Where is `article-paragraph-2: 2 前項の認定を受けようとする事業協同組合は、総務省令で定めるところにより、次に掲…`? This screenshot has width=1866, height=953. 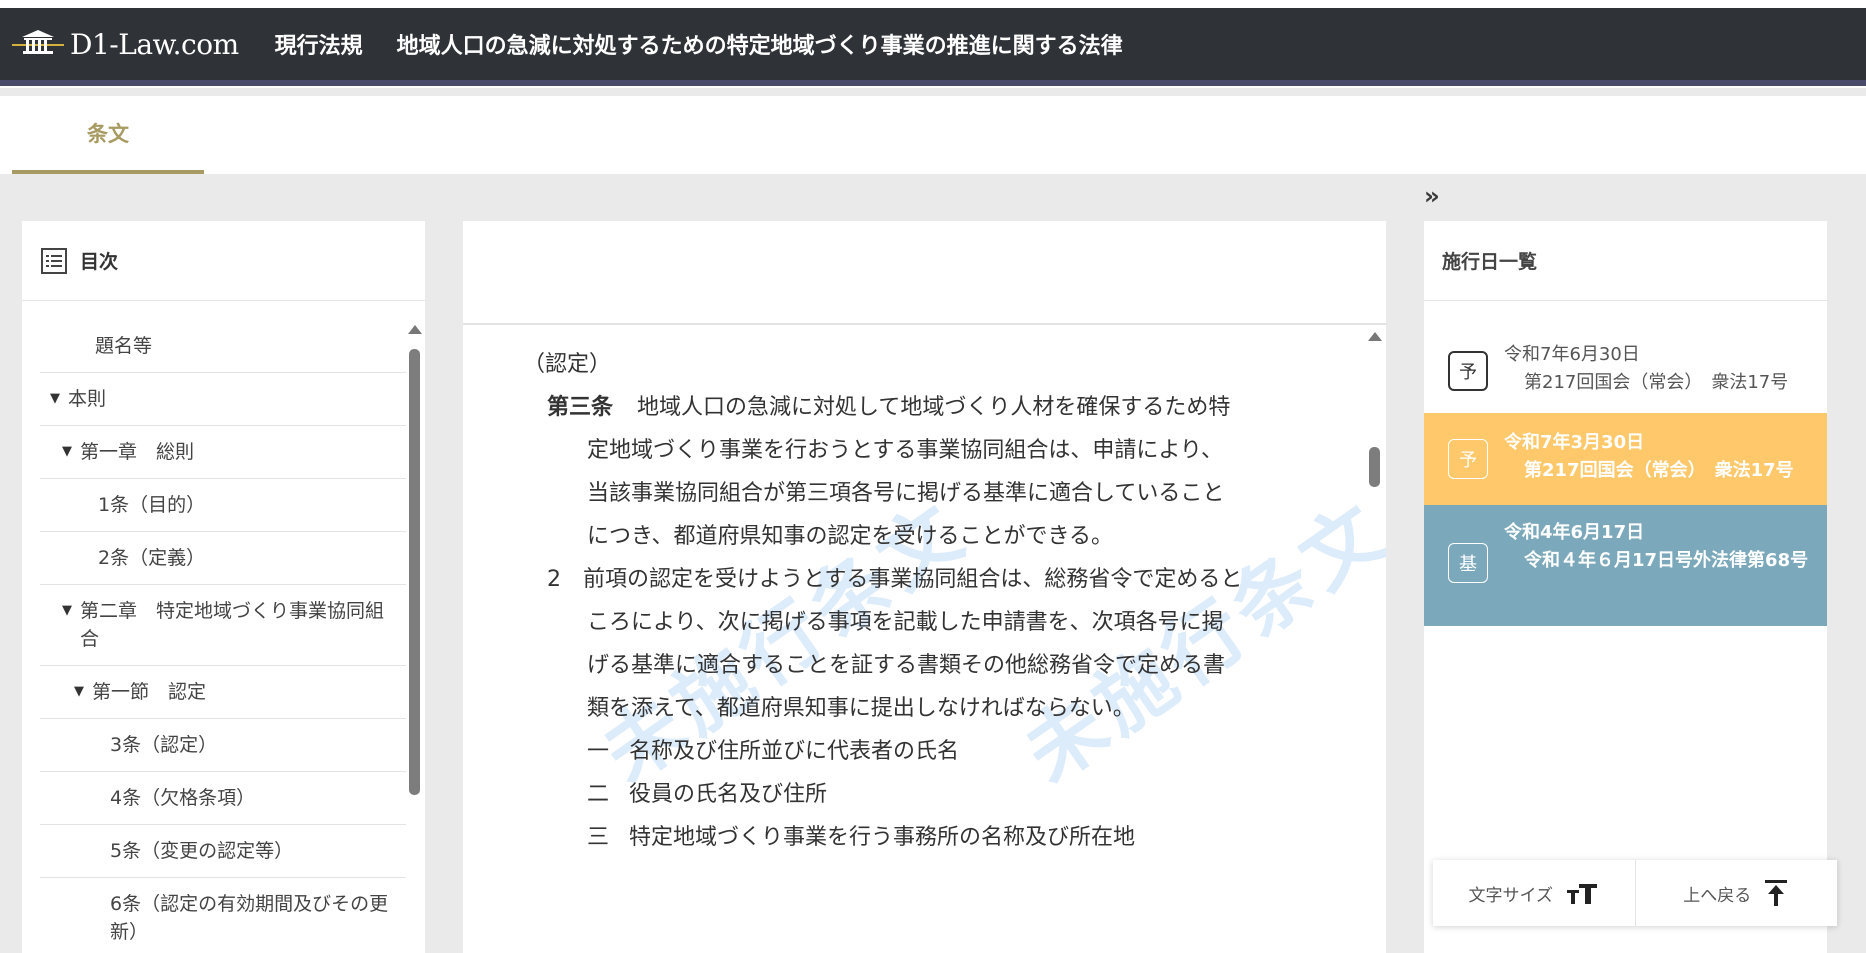
article-paragraph-2: 2 前項の認定を受けようとする事業協同組合は、総務省令で定めるところにより、次に掲… is located at coordinates (895, 644).